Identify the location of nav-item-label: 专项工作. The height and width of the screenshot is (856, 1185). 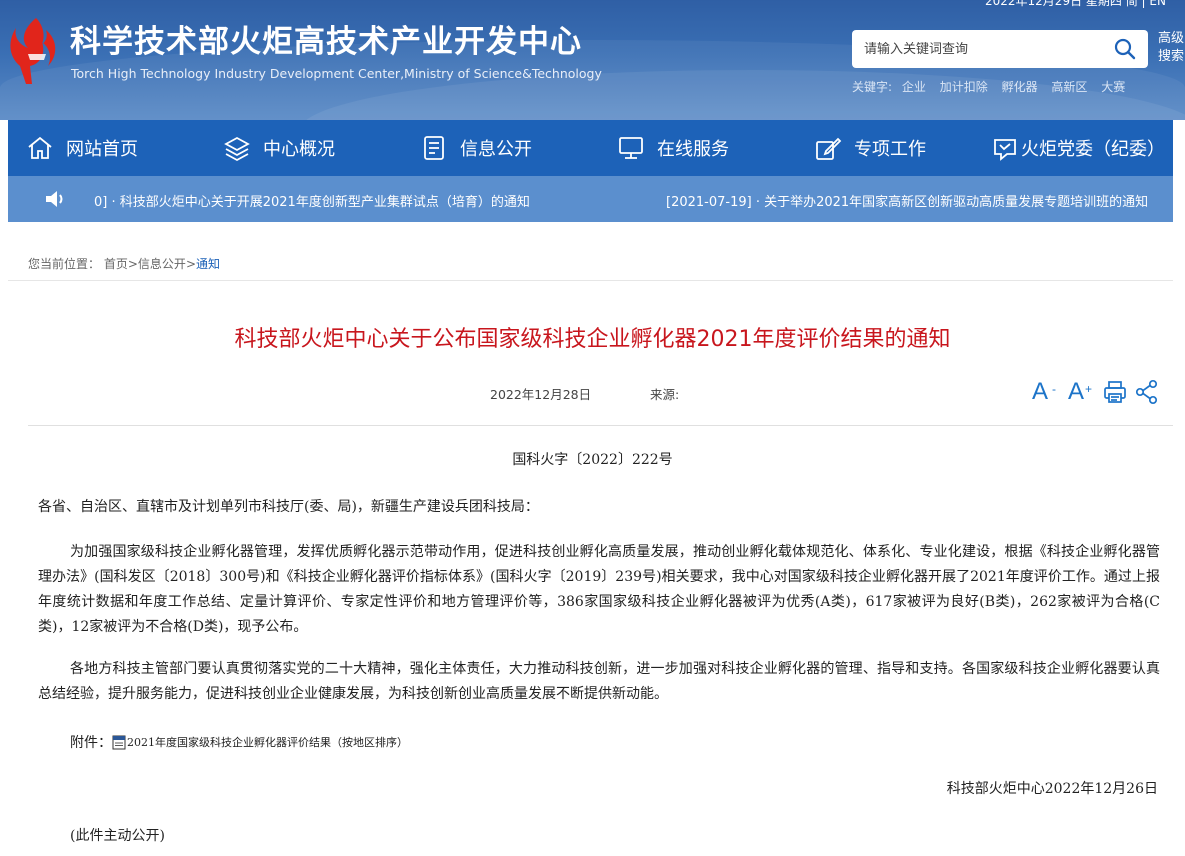
(890, 149).